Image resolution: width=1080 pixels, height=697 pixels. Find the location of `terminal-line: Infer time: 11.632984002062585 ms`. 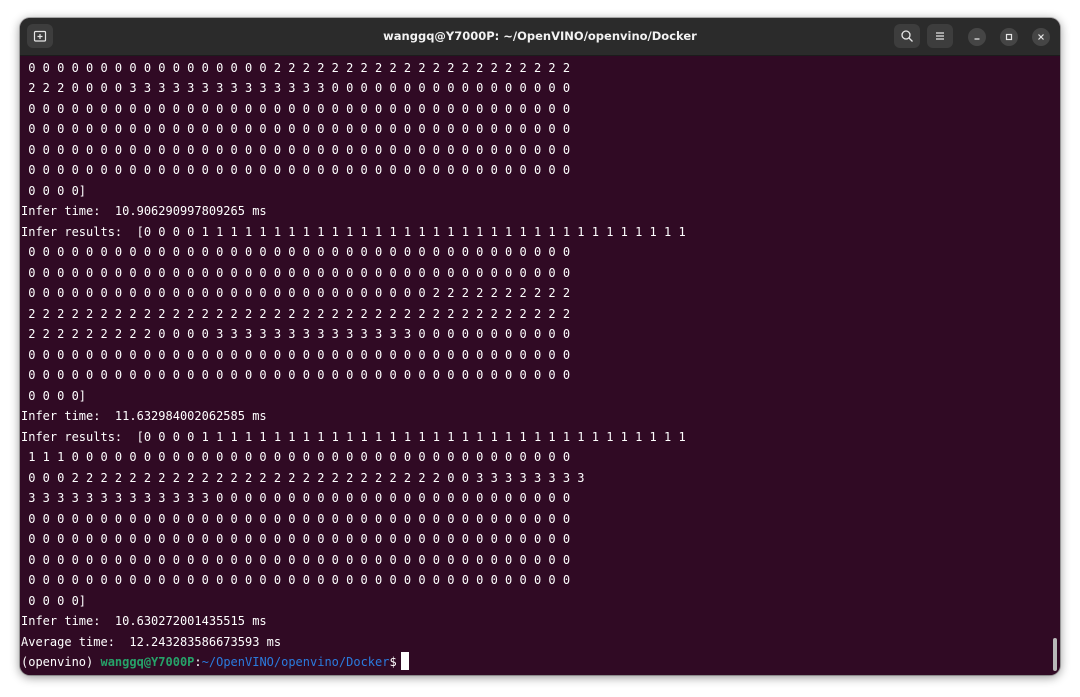

terminal-line: Infer time: 11.632984002062585 ms is located at coordinates (144, 416).